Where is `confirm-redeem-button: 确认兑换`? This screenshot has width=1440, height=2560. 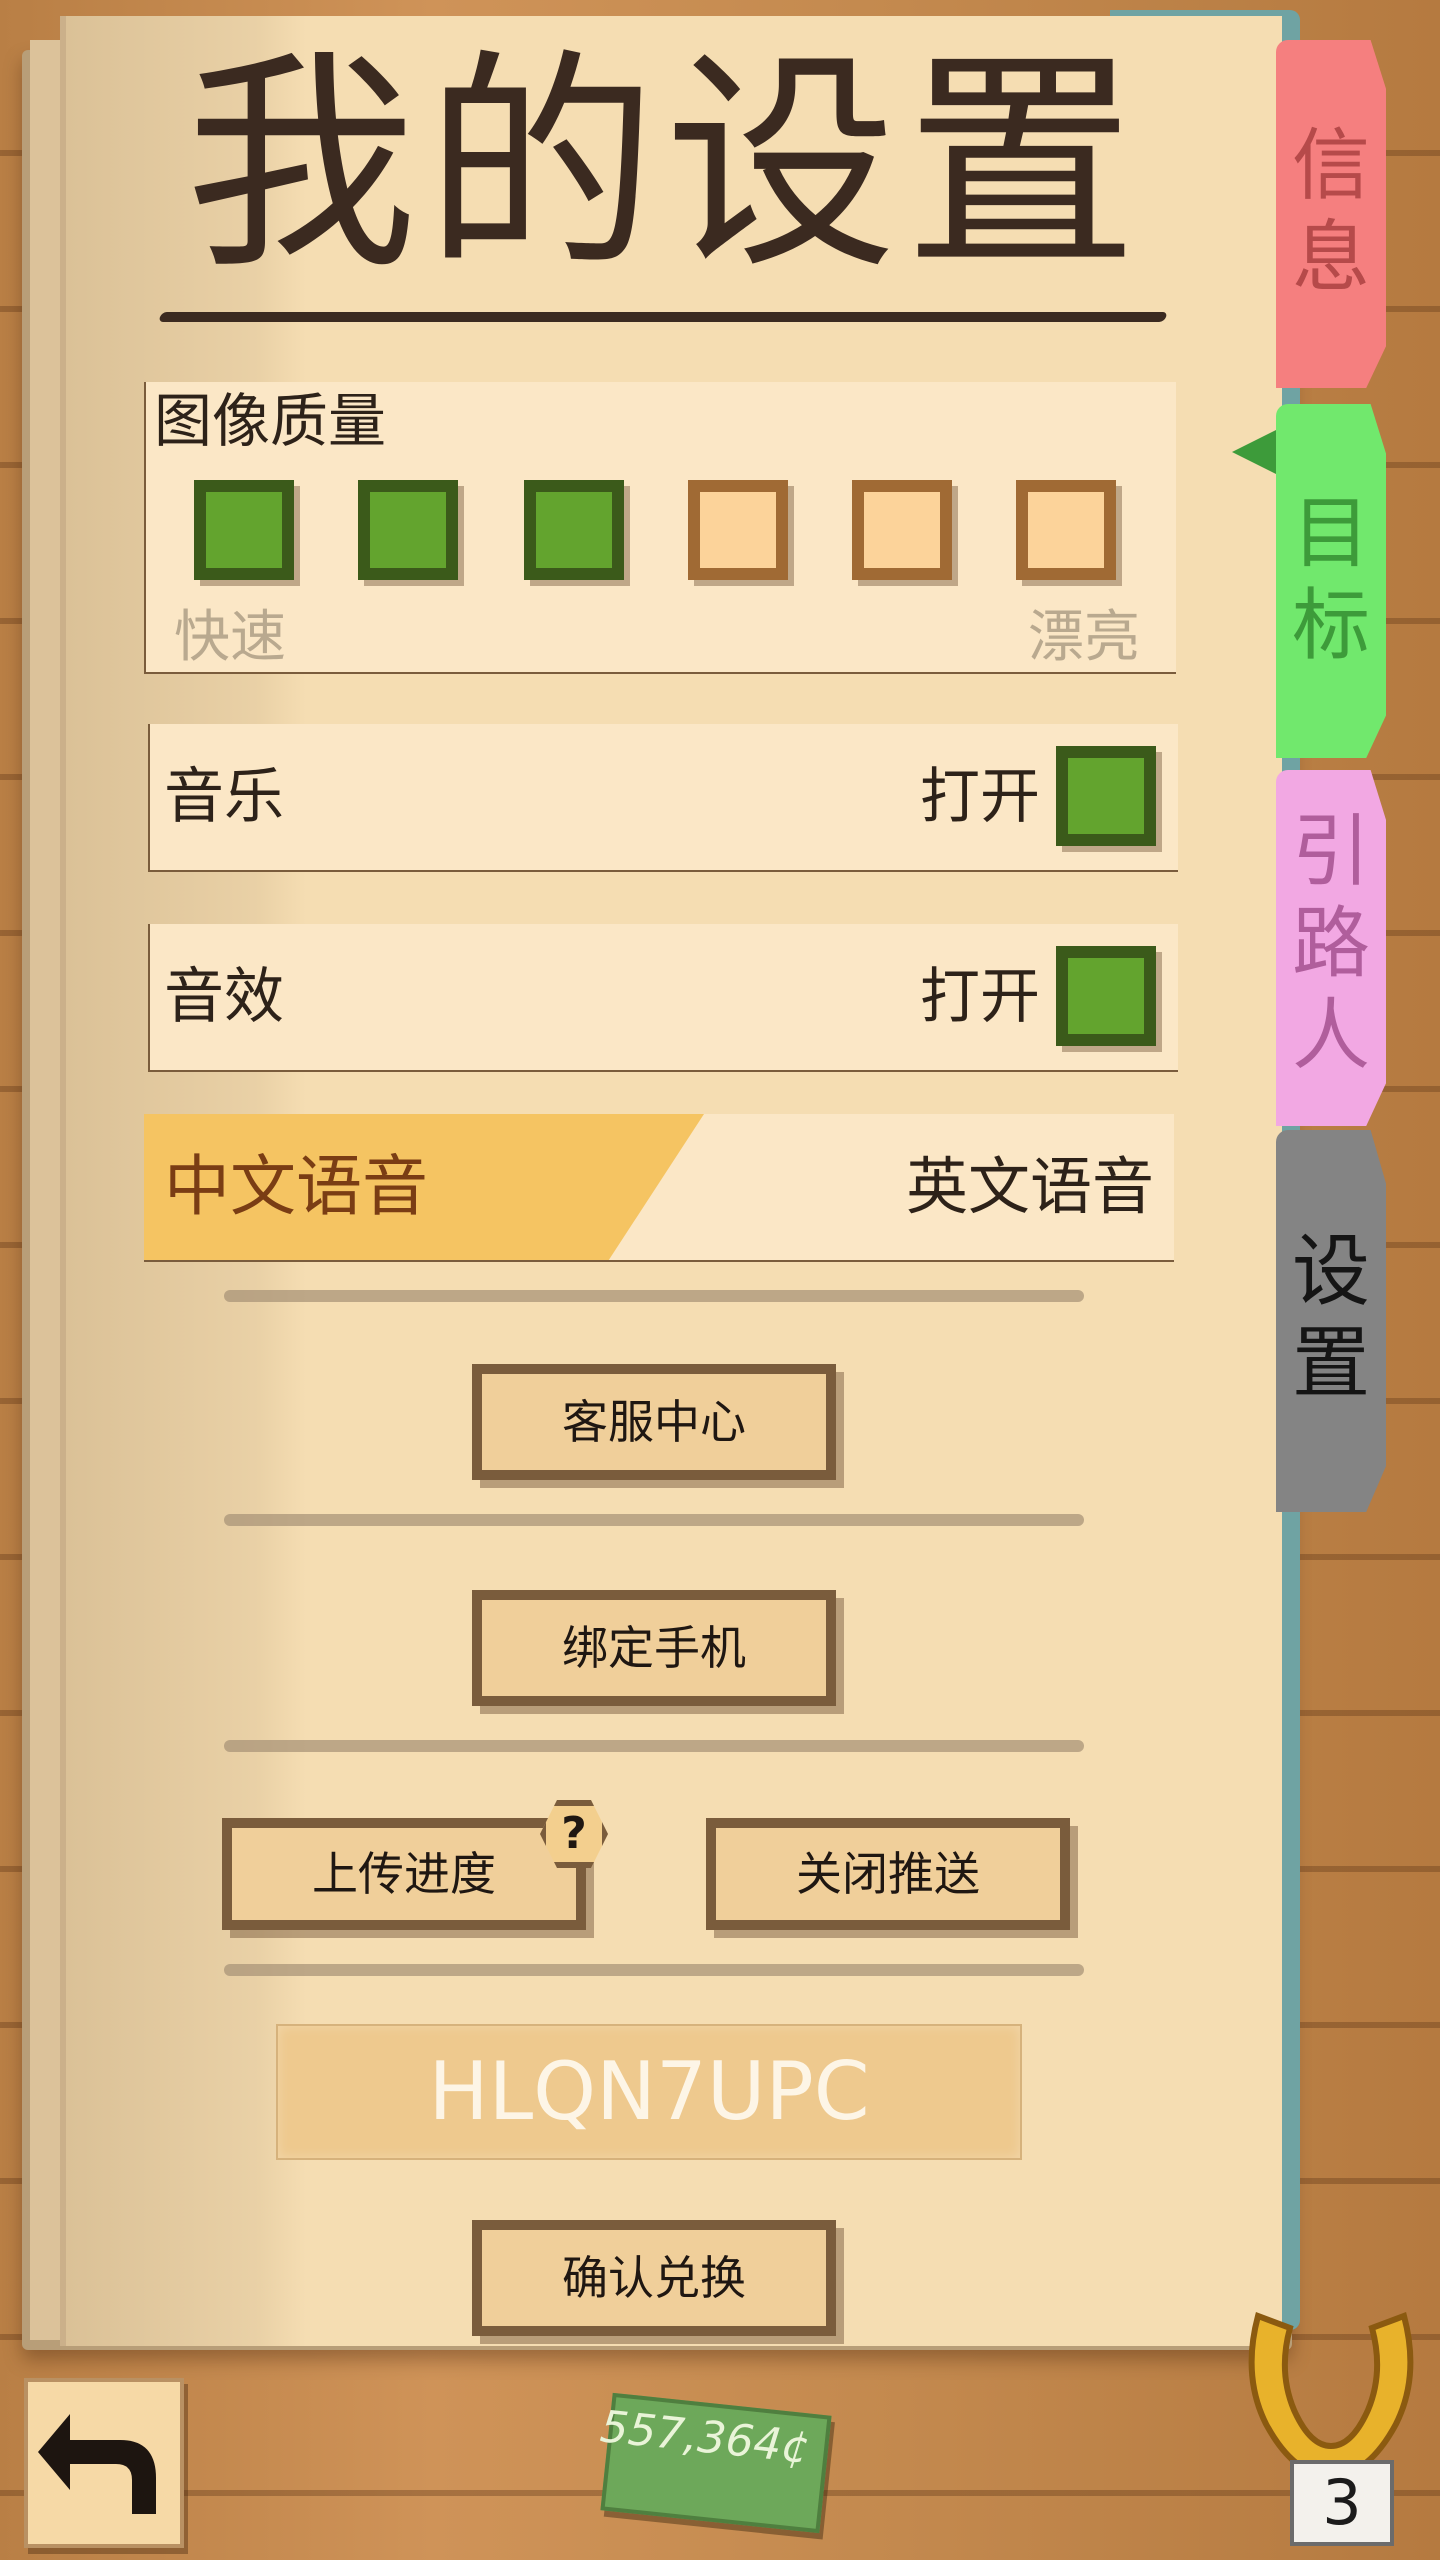
confirm-redeem-button: 确认兑换 is located at coordinates (654, 2278).